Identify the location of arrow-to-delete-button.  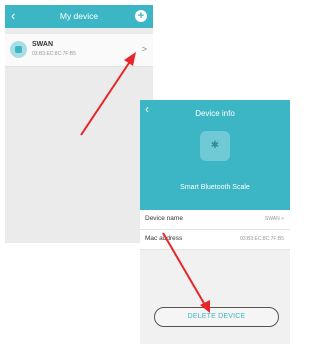
(186, 272).